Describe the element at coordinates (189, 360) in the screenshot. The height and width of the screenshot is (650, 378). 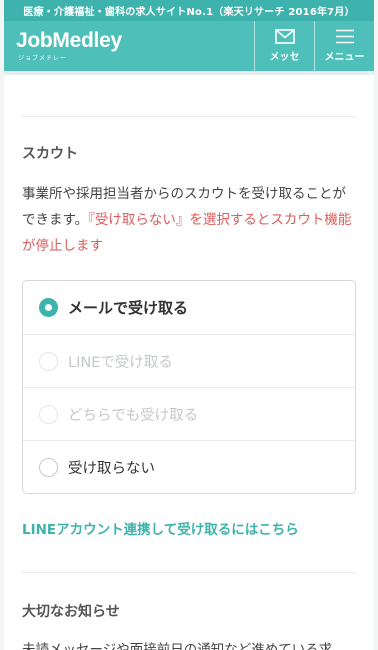
I see `option-line: LINEで受け取る` at that location.